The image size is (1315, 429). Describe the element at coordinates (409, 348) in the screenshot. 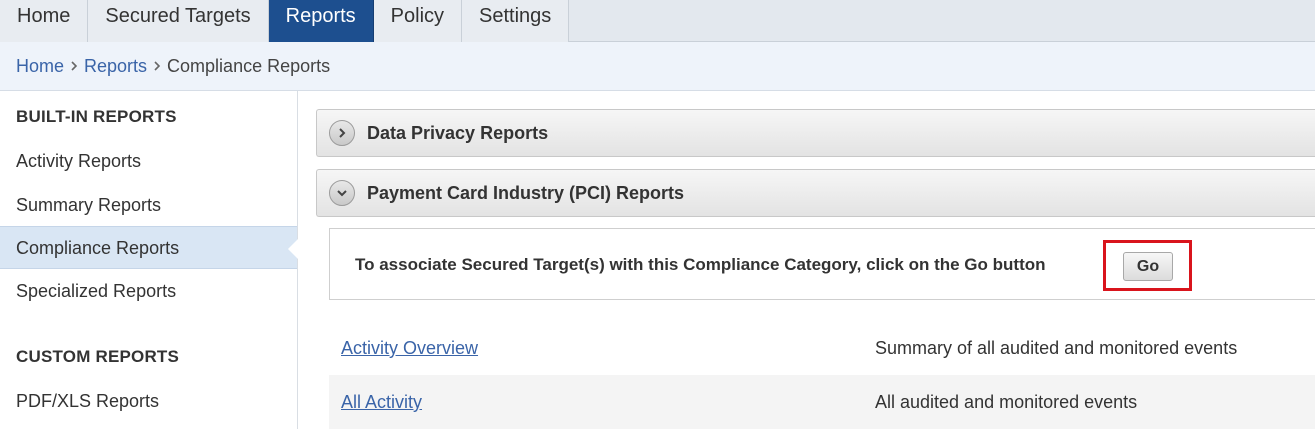

I see `report-link-activity-overview: Activity Overview` at that location.